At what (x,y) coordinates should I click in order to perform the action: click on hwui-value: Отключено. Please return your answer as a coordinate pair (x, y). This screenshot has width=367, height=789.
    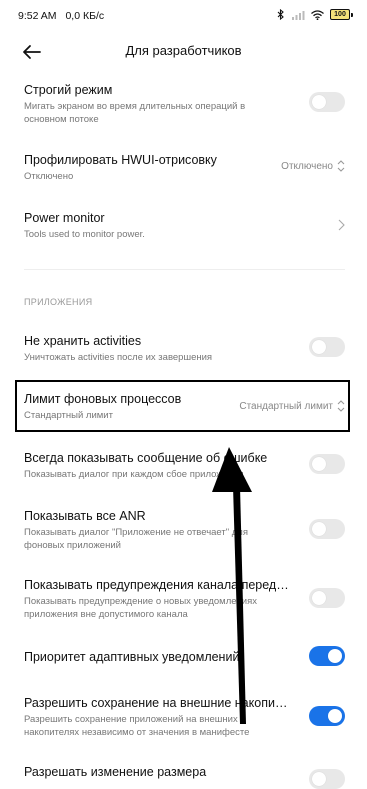
    Looking at the image, I should click on (313, 166).